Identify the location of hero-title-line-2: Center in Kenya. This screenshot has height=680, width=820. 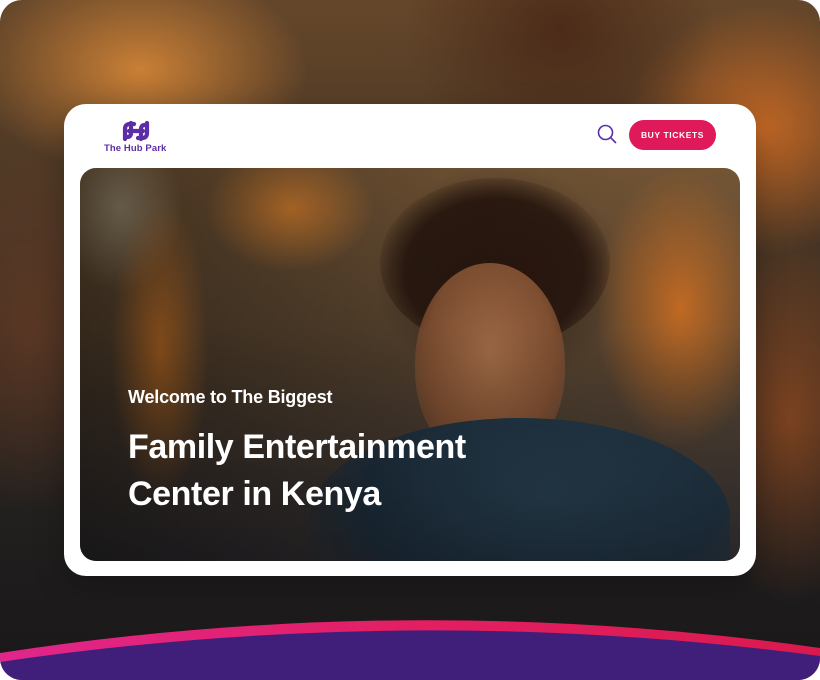
(254, 494).